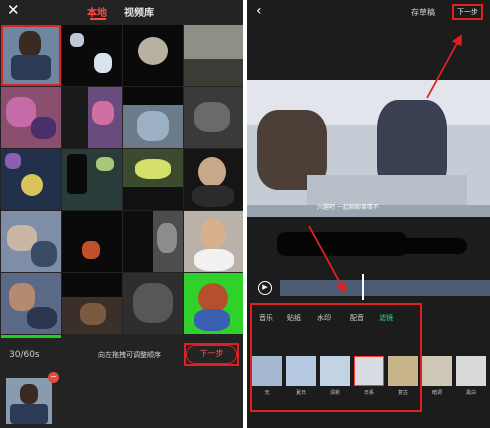 Image resolution: width=490 pixels, height=428 pixels. What do you see at coordinates (444, 66) in the screenshot?
I see `arrow-to-next` at bounding box center [444, 66].